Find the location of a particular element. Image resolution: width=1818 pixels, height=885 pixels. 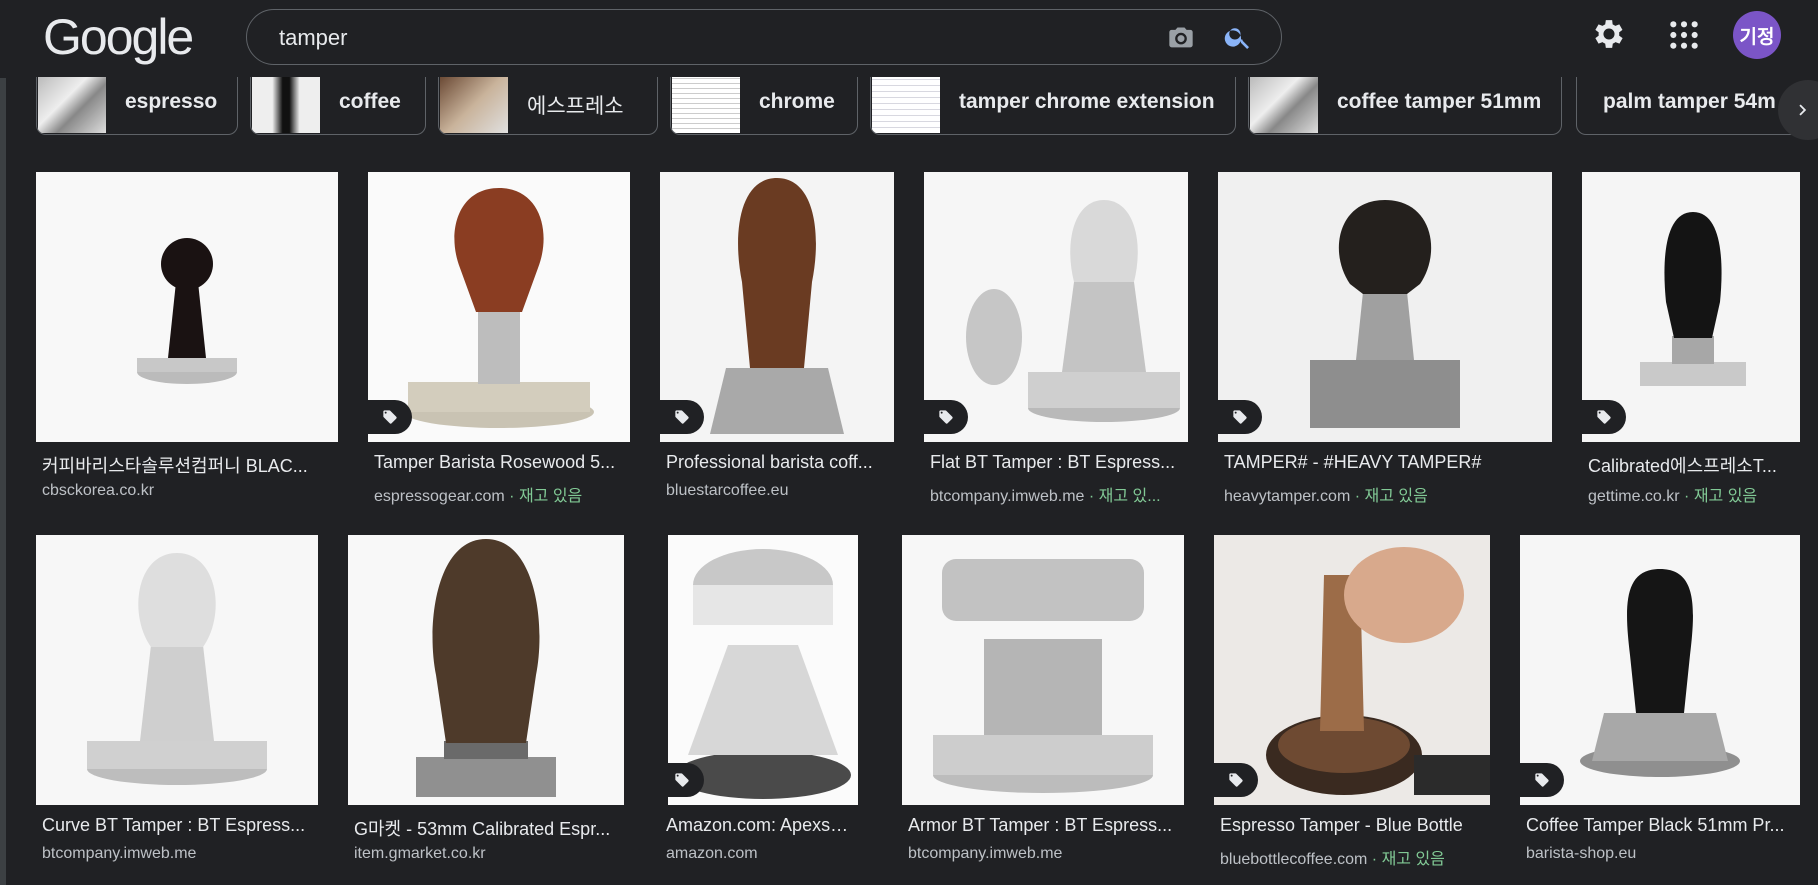

source-domain: espressogear.com is located at coordinates (439, 496).